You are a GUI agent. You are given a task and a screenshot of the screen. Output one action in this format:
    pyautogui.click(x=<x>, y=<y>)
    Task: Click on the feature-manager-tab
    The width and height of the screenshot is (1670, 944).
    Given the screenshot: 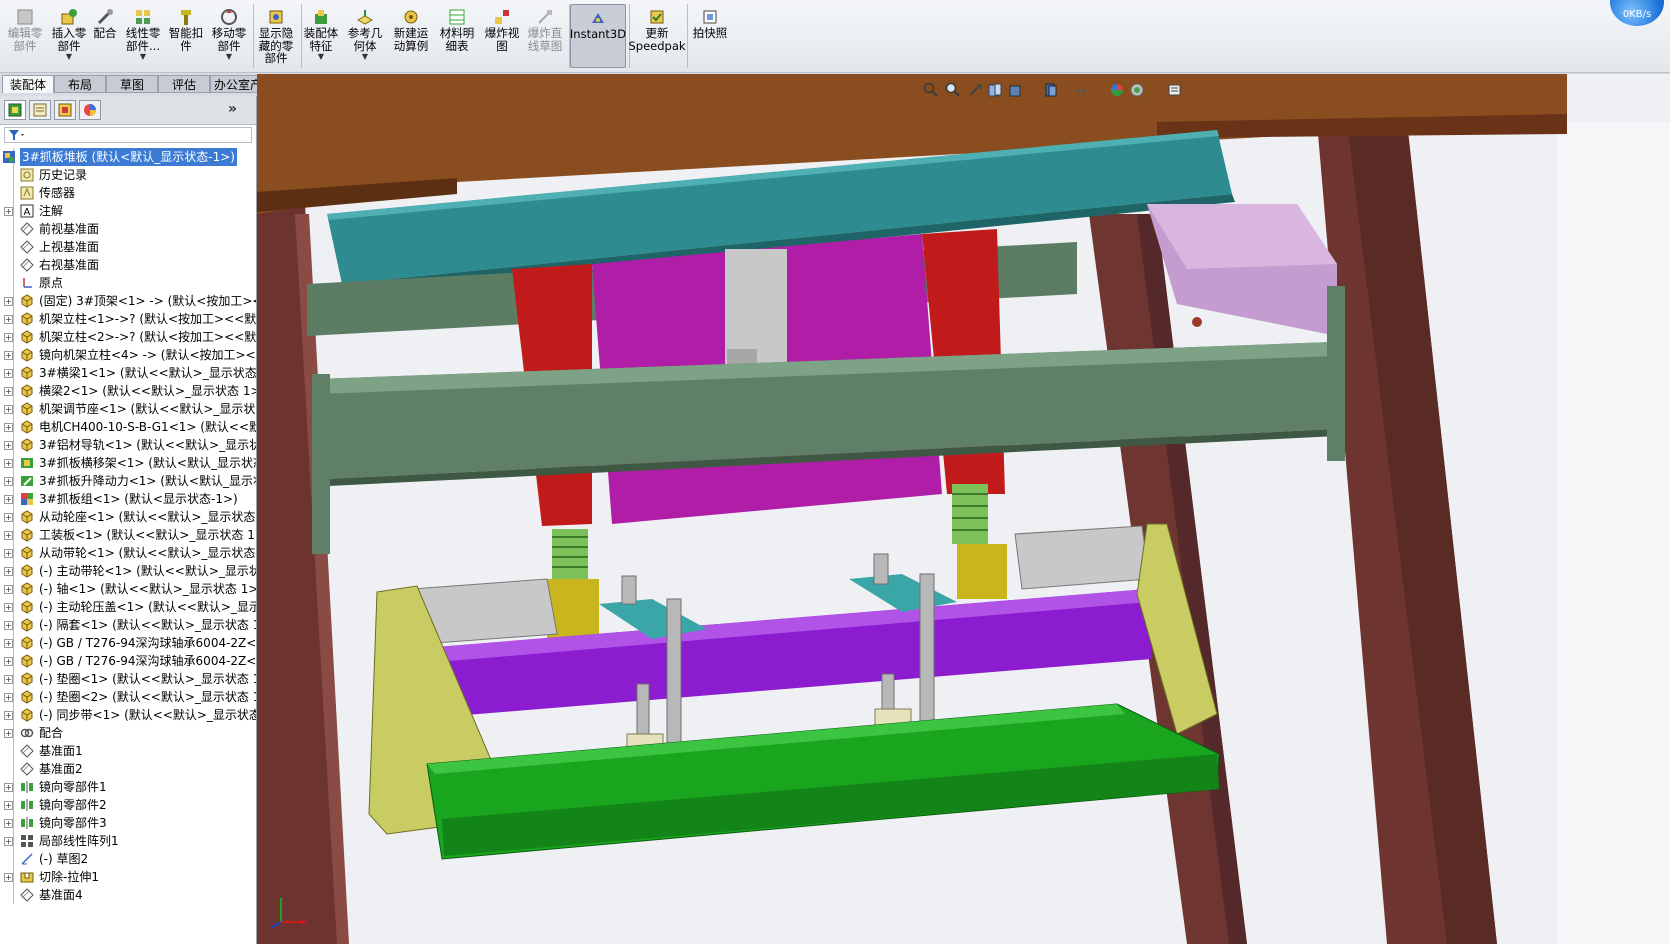 What is the action you would take?
    pyautogui.click(x=15, y=110)
    